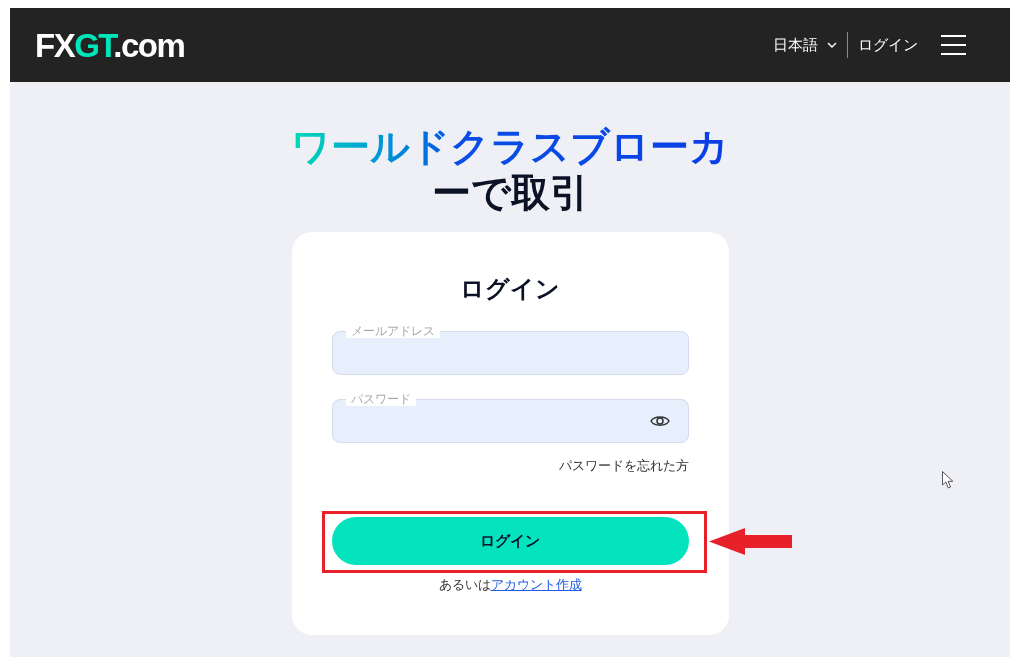  Describe the element at coordinates (948, 480) in the screenshot. I see `cursor-icon` at that location.